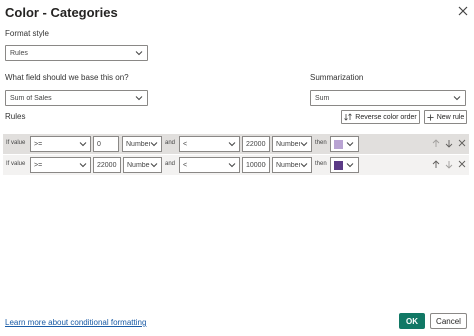 The width and height of the screenshot is (474, 336). I want to click on max-value: 22000, so click(256, 144).